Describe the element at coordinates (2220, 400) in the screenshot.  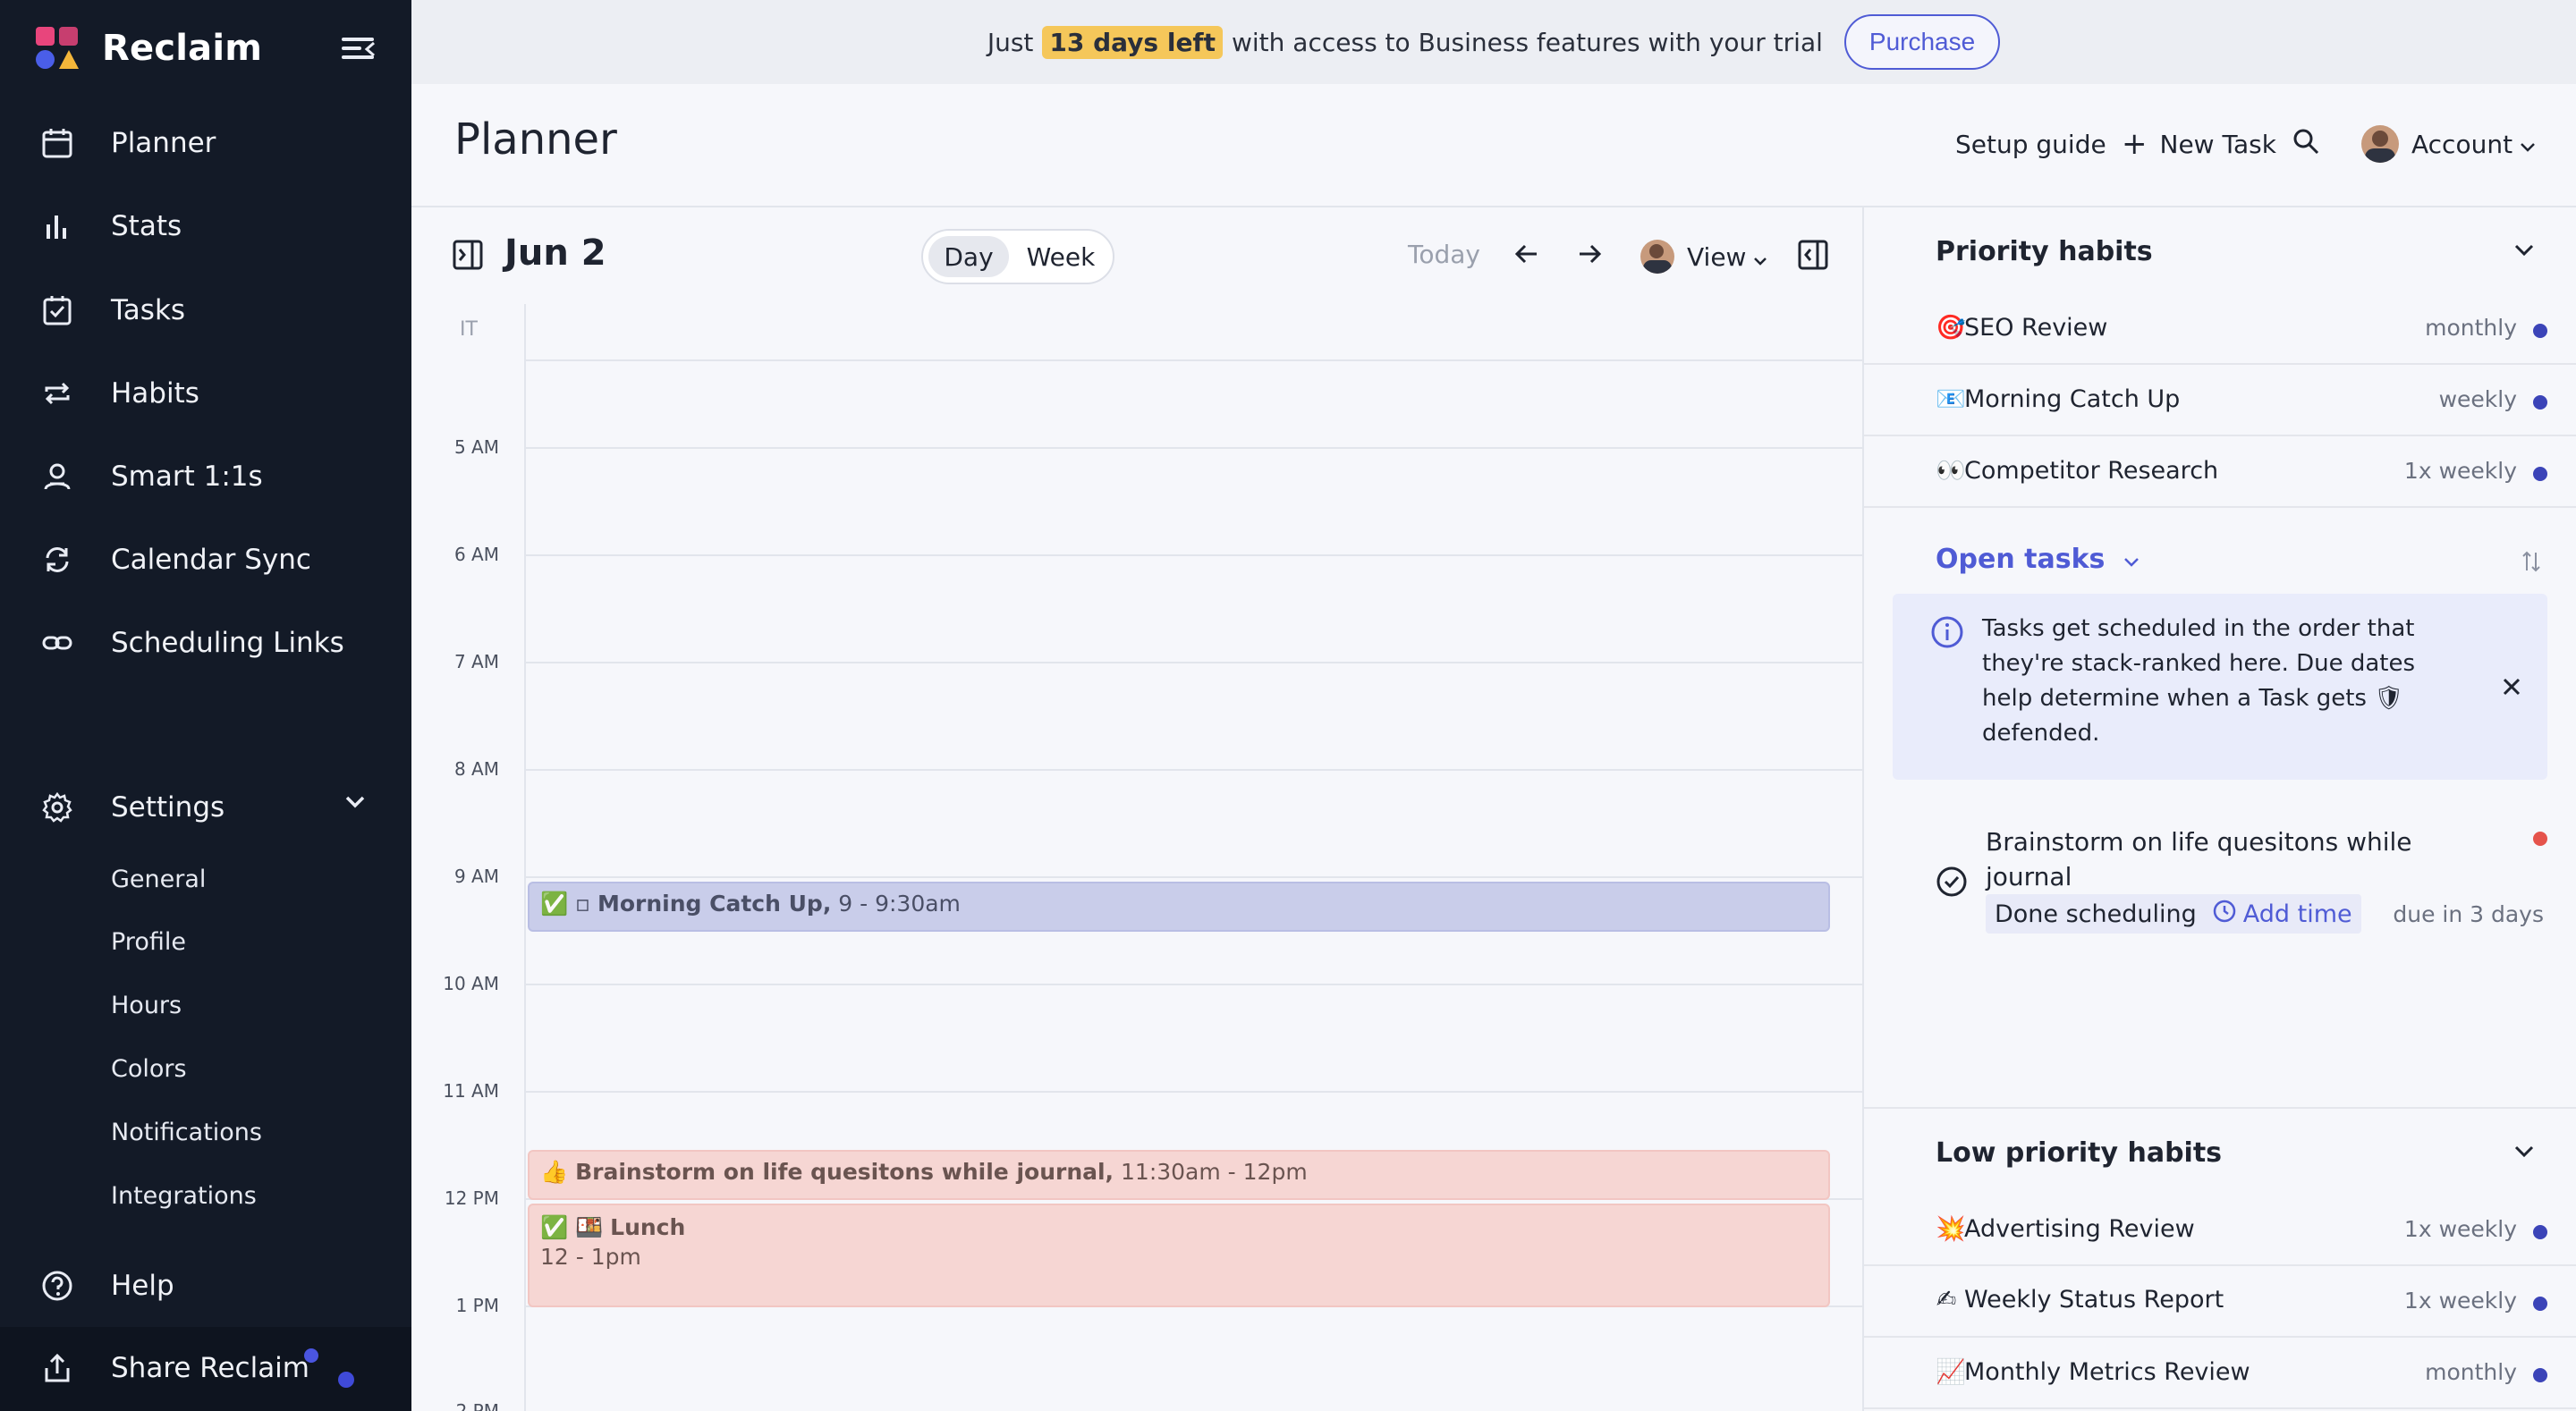
I see `list-item: 📧Morning Catch Up weekly` at that location.